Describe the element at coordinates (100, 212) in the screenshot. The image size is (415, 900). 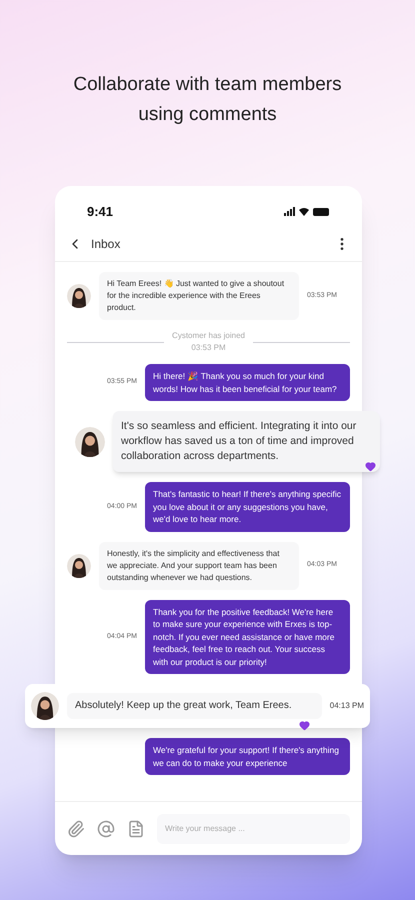
I see `status-time: 9:41` at that location.